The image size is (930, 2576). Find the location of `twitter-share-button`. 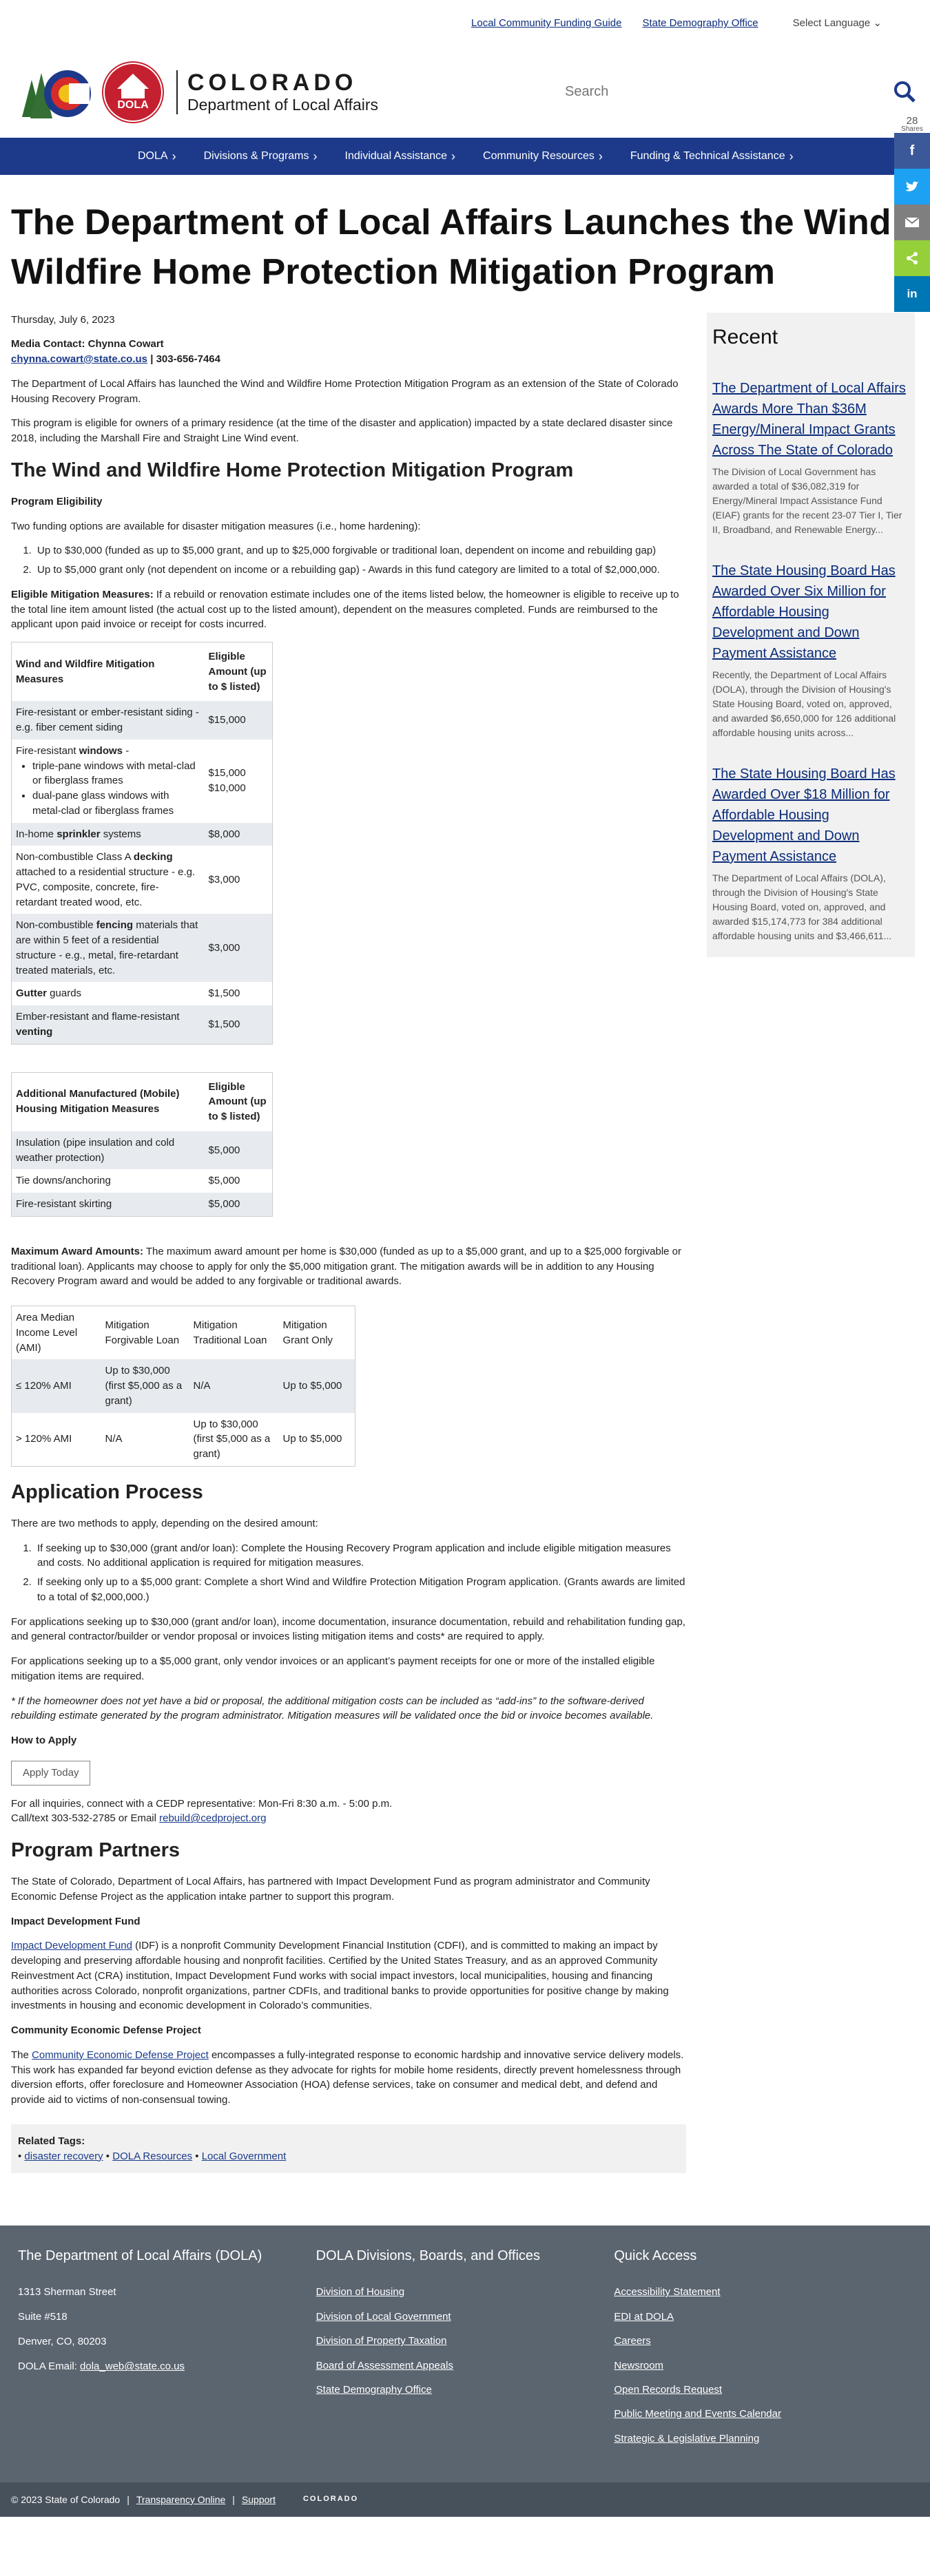

twitter-share-button is located at coordinates (912, 187).